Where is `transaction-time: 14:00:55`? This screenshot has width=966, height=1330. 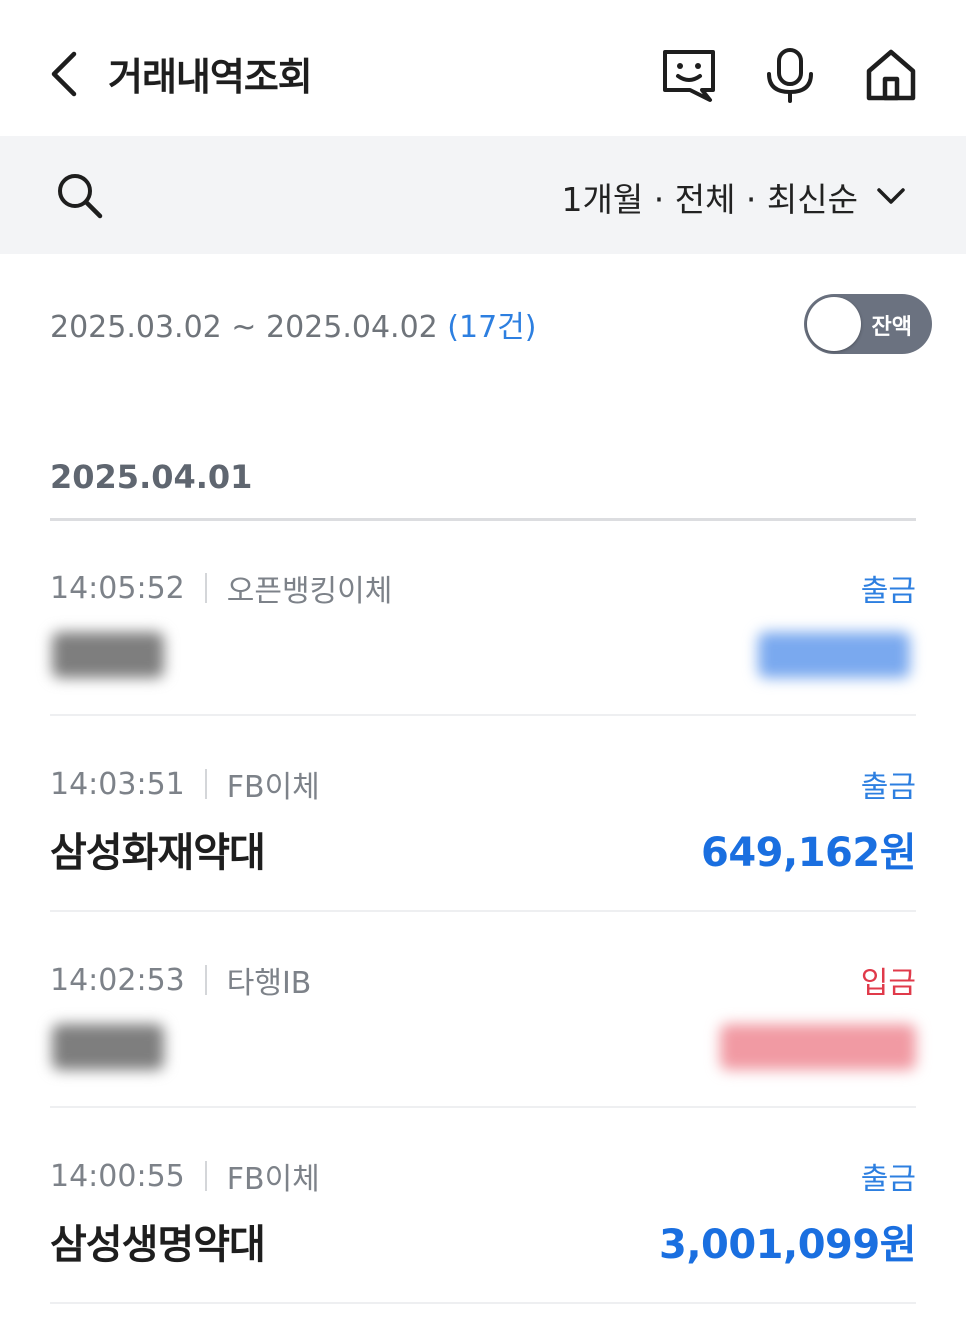 transaction-time: 14:00:55 is located at coordinates (117, 1176).